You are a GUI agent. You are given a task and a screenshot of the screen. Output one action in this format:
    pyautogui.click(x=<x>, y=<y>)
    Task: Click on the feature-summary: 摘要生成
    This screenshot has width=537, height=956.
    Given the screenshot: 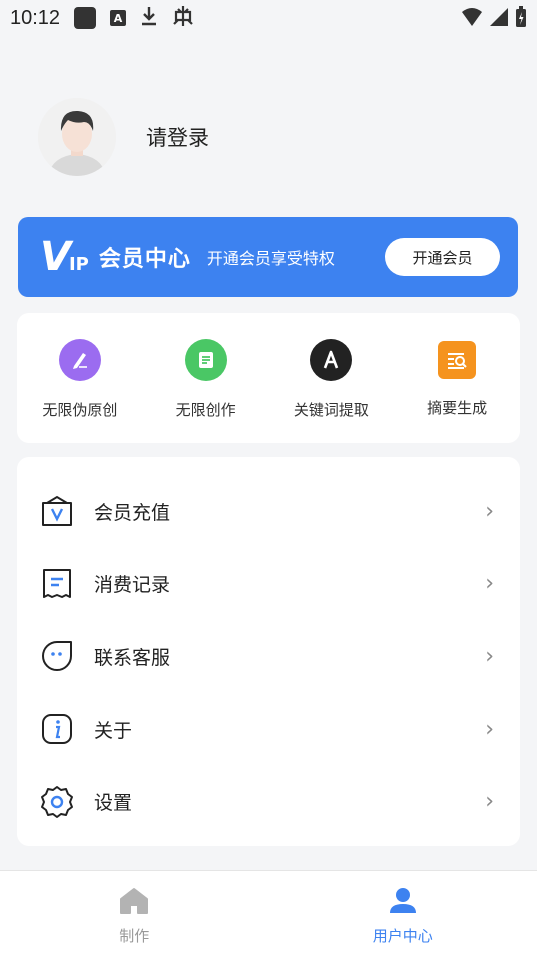 What is the action you would take?
    pyautogui.click(x=457, y=391)
    